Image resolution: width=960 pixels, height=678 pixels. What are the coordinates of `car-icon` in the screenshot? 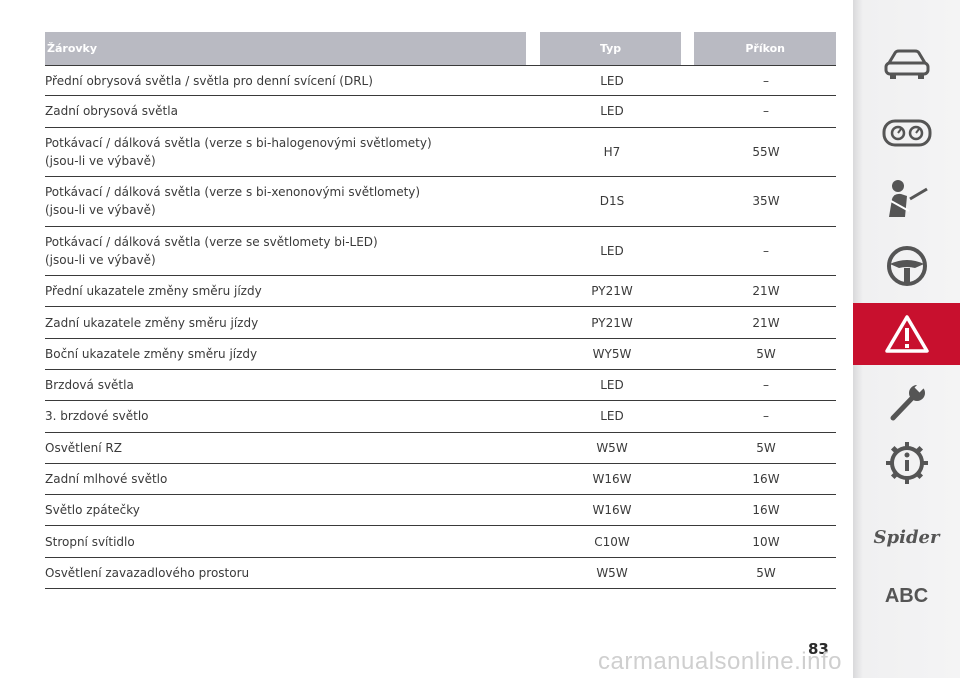 It's located at (906, 64).